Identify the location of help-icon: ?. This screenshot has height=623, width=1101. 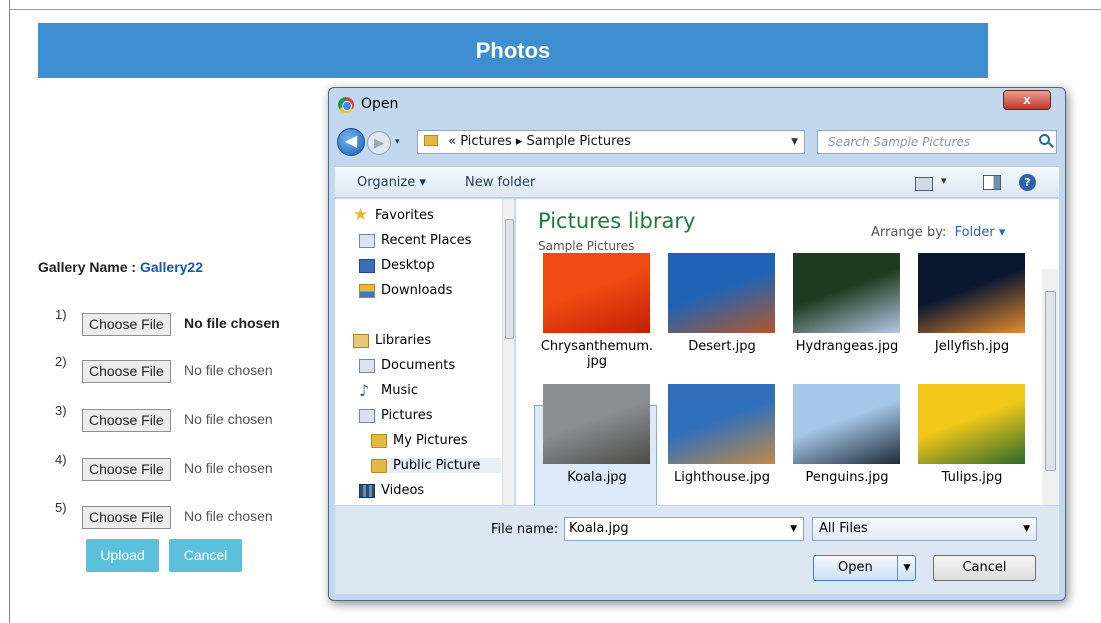
(1027, 182).